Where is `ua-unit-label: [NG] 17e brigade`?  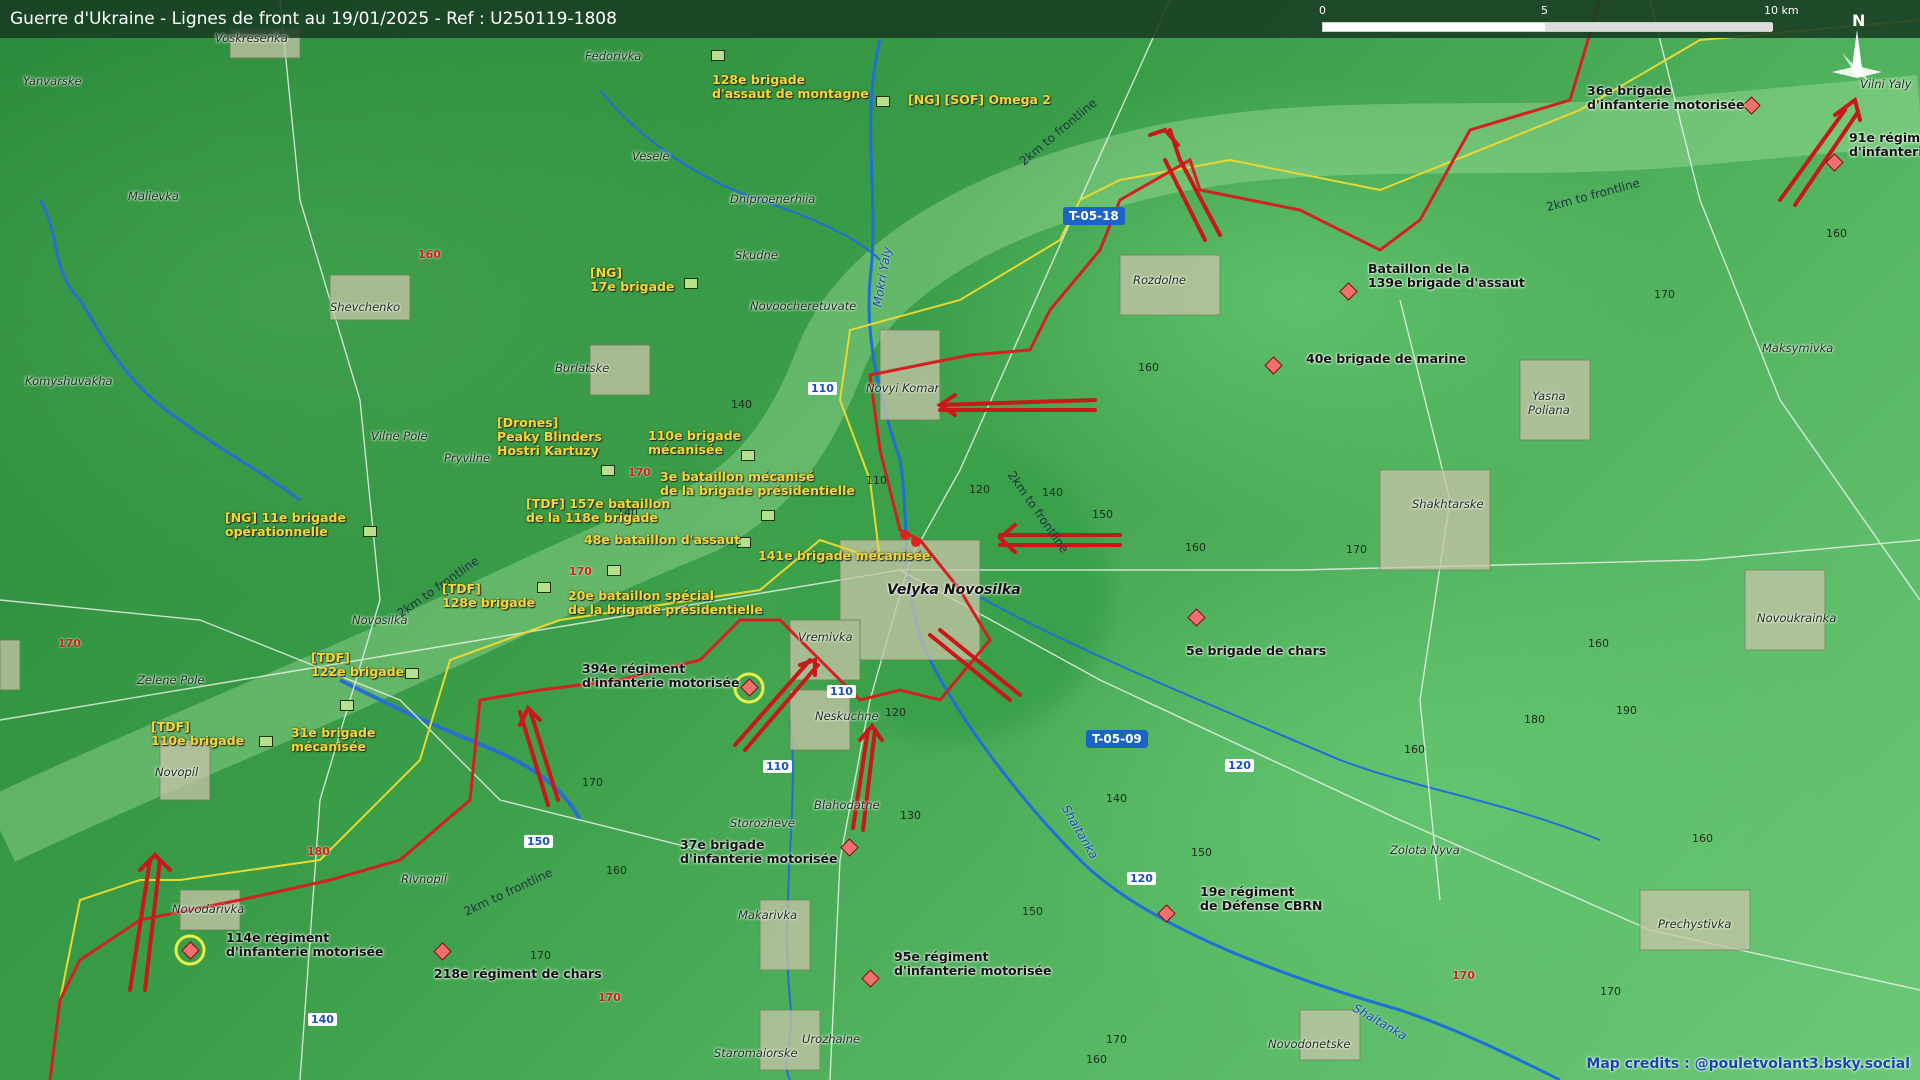
ua-unit-label: [NG] 17e brigade is located at coordinates (632, 279).